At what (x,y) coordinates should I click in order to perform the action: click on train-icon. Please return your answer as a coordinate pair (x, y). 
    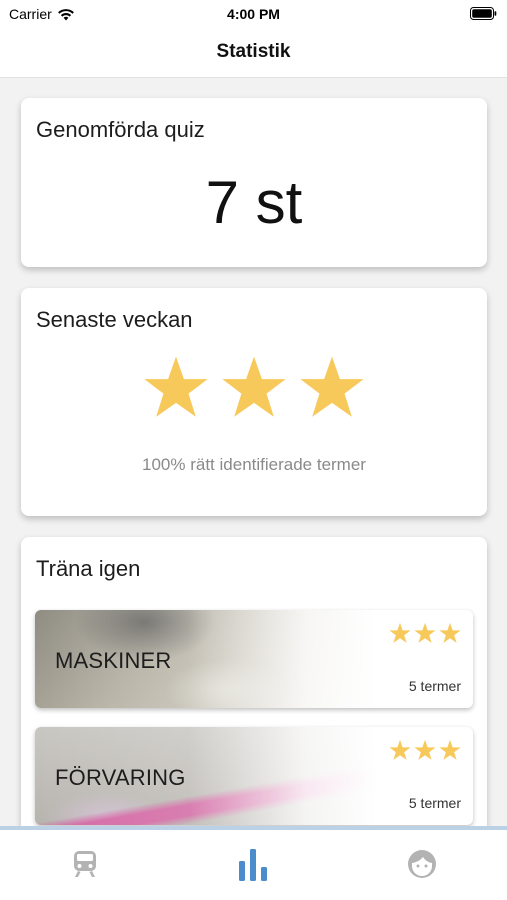
    Looking at the image, I should click on (85, 864).